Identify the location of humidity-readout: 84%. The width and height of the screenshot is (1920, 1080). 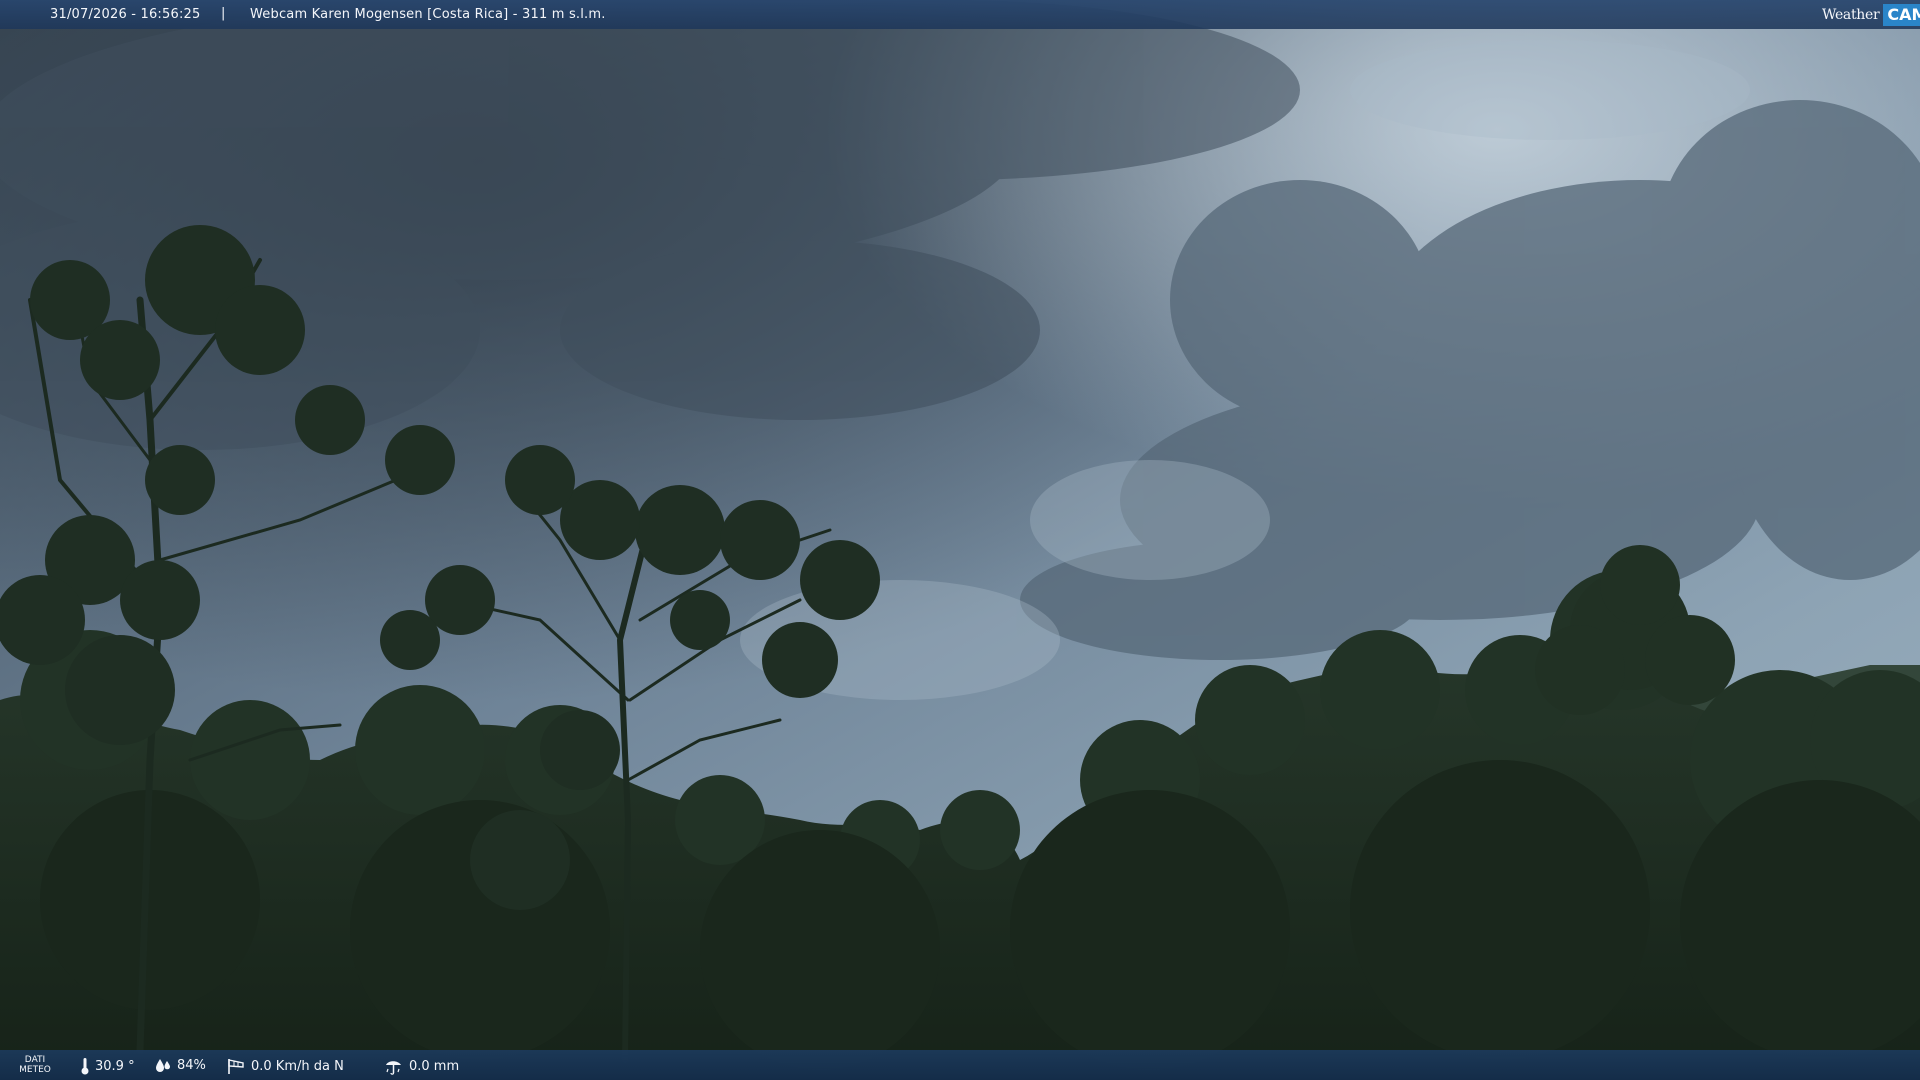
(180, 1065).